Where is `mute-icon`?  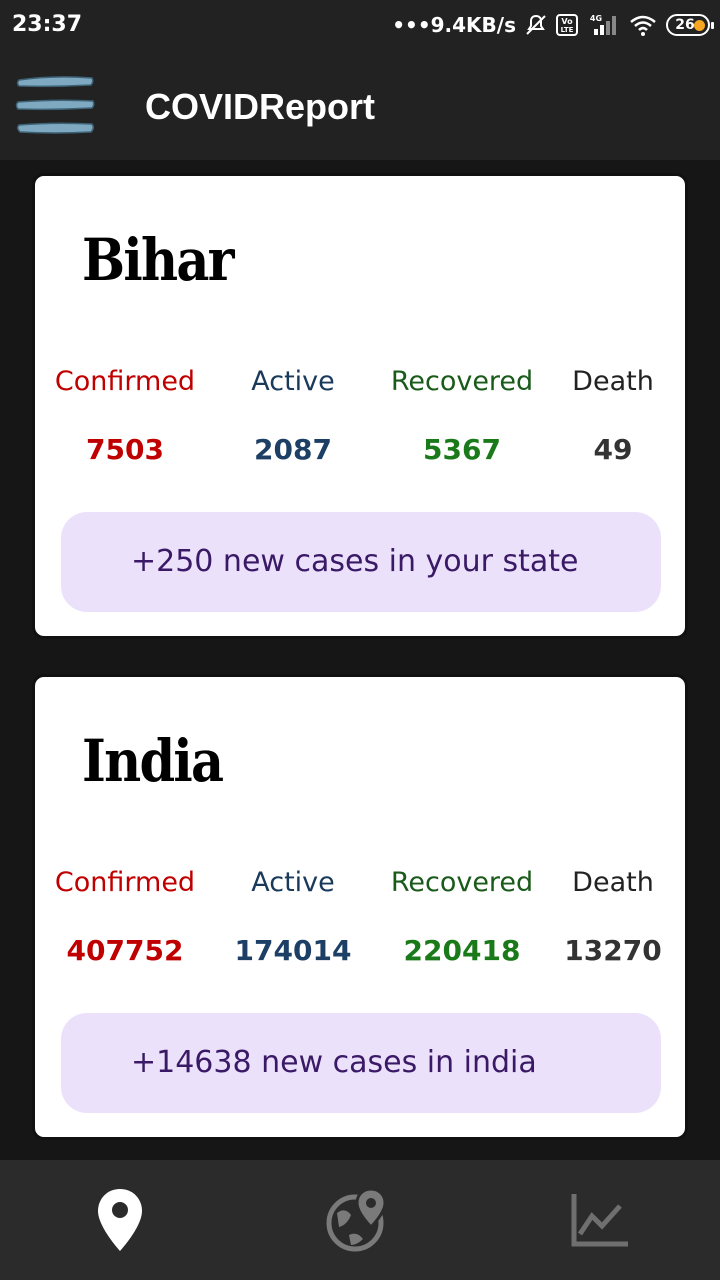
mute-icon is located at coordinates (536, 25).